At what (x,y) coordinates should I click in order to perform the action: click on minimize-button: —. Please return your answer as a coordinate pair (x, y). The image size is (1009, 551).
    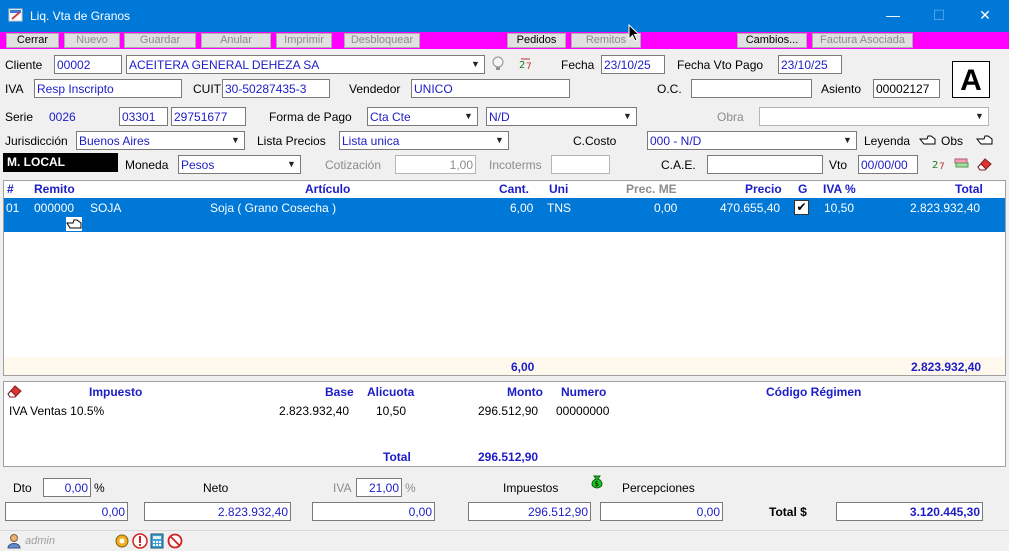
    Looking at the image, I should click on (893, 15).